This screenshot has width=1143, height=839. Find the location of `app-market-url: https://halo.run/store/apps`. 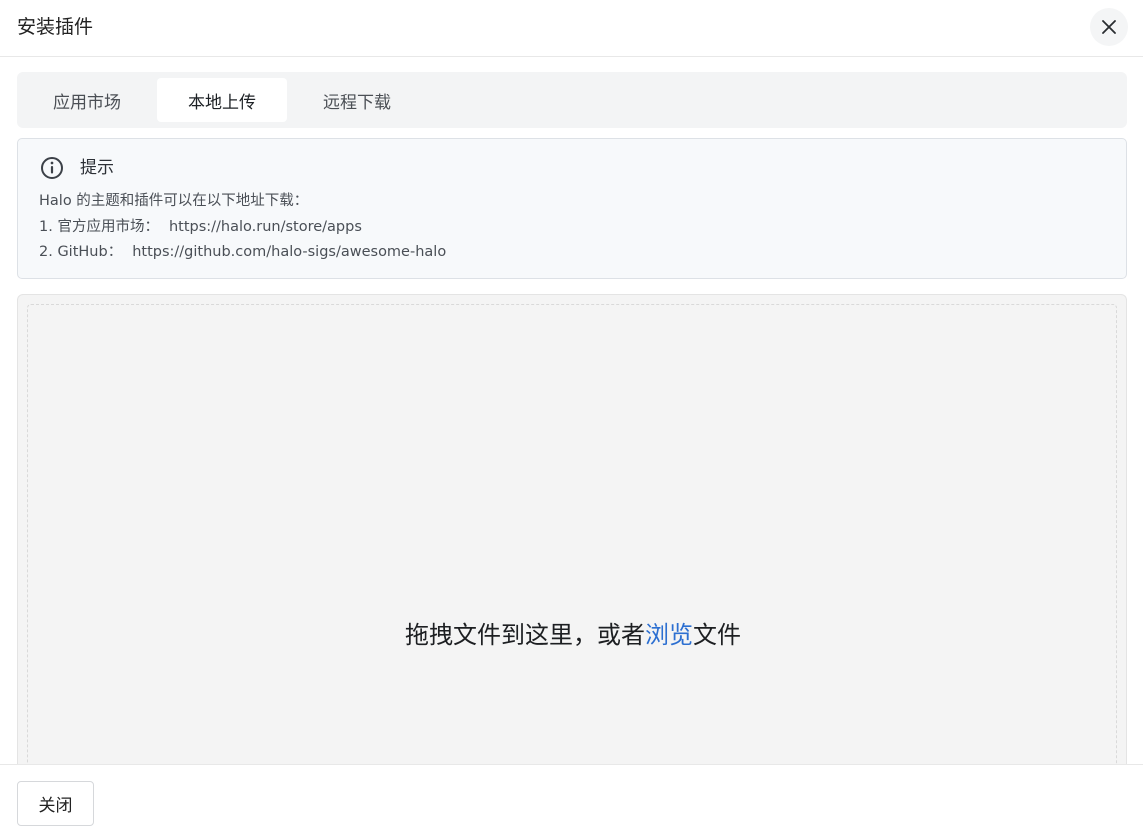

app-market-url: https://halo.run/store/apps is located at coordinates (265, 227).